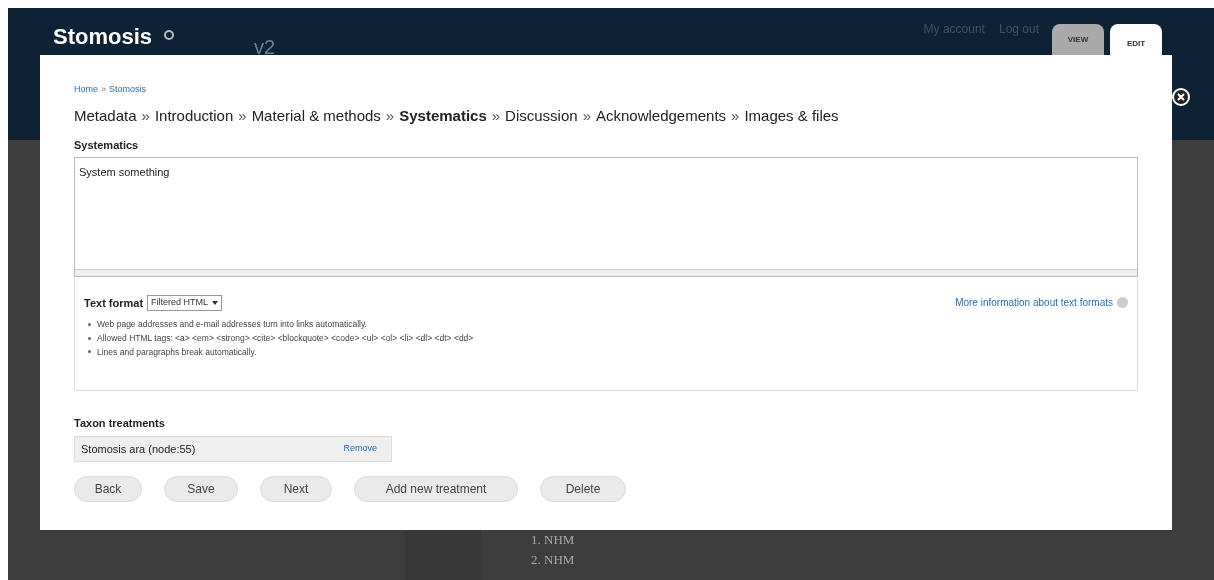 The height and width of the screenshot is (580, 1214). I want to click on tip-text: Web page addresses and e-mail addresses turn into links automatically., so click(232, 324).